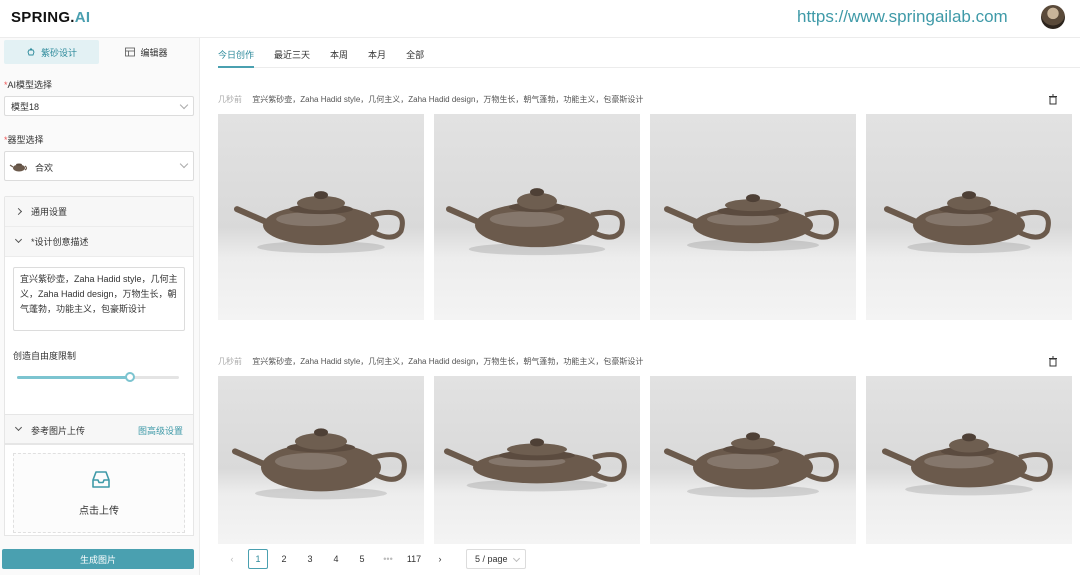 This screenshot has width=1080, height=575. Describe the element at coordinates (60, 242) in the screenshot. I see `description-label: *设计创意描述` at that location.